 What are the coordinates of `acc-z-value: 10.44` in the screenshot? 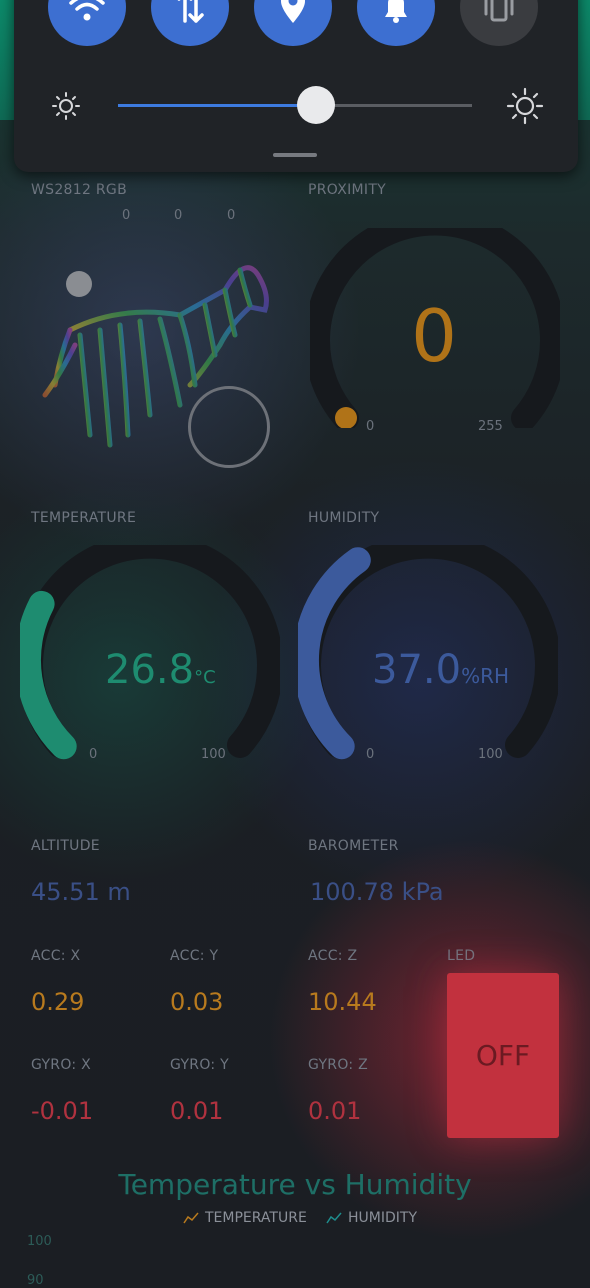 It's located at (342, 1002).